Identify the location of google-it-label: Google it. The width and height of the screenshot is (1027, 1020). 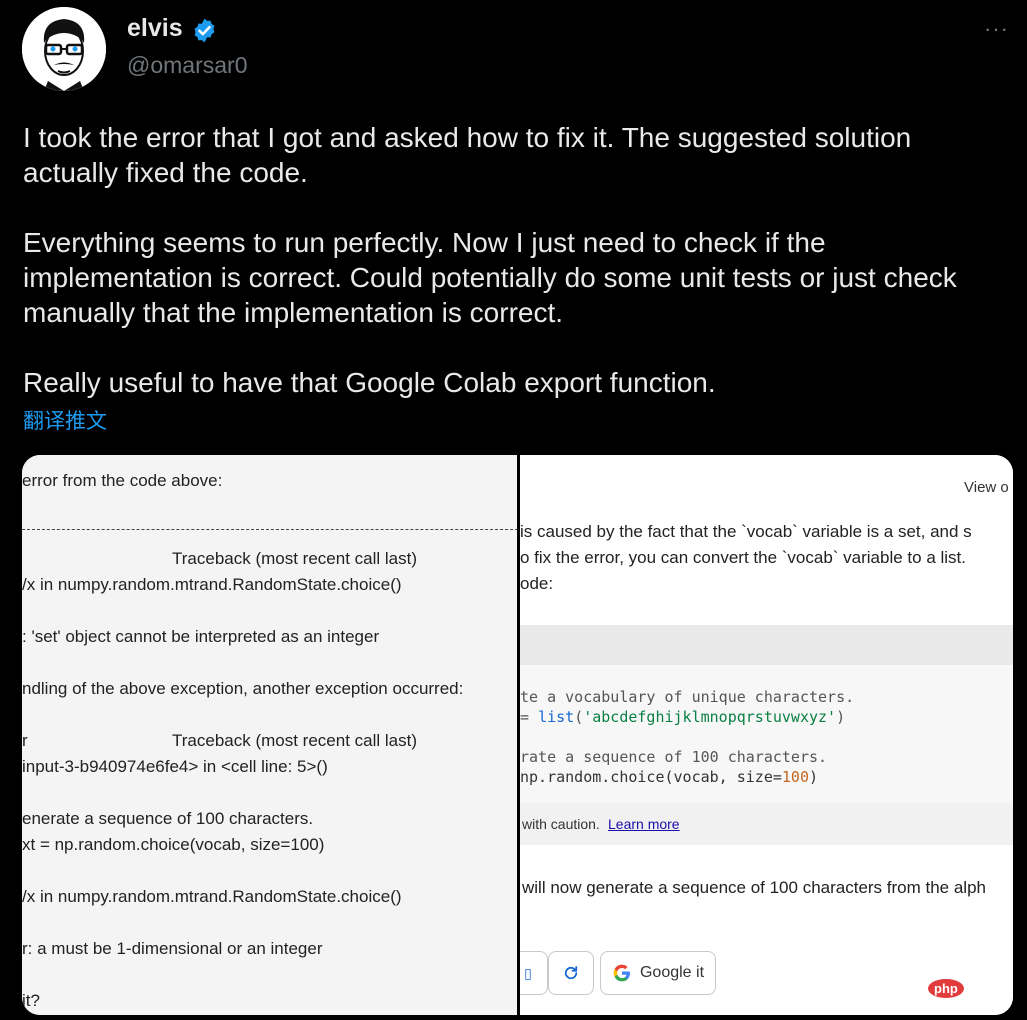
(672, 972).